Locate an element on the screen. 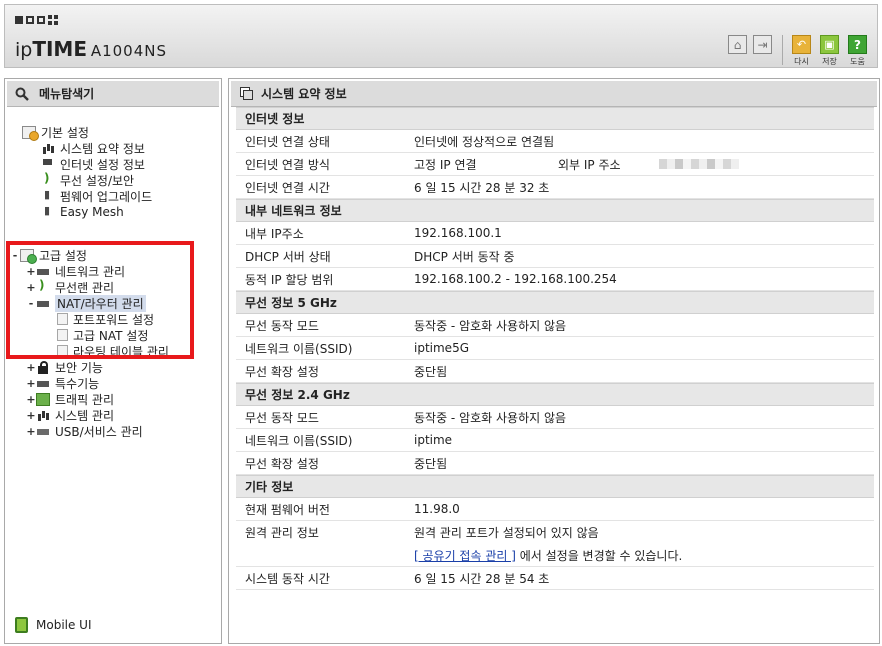 The width and height of the screenshot is (882, 646). save-icon: ▣ is located at coordinates (829, 44).